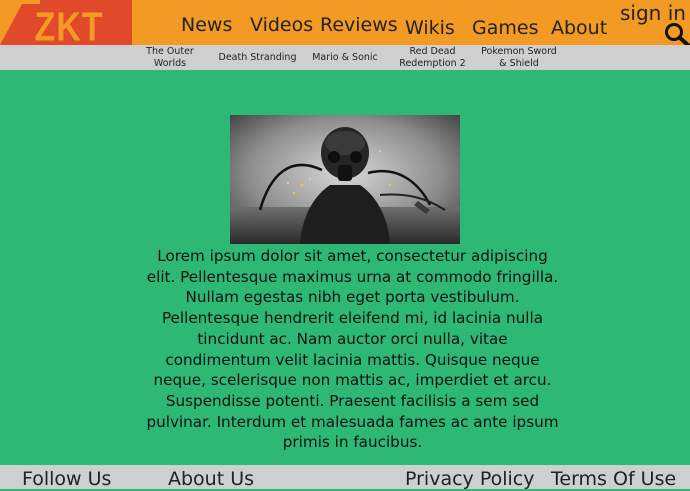 The width and height of the screenshot is (690, 491). Describe the element at coordinates (469, 479) in the screenshot. I see `footer-privacy-policy-link: Privacy Policy` at that location.